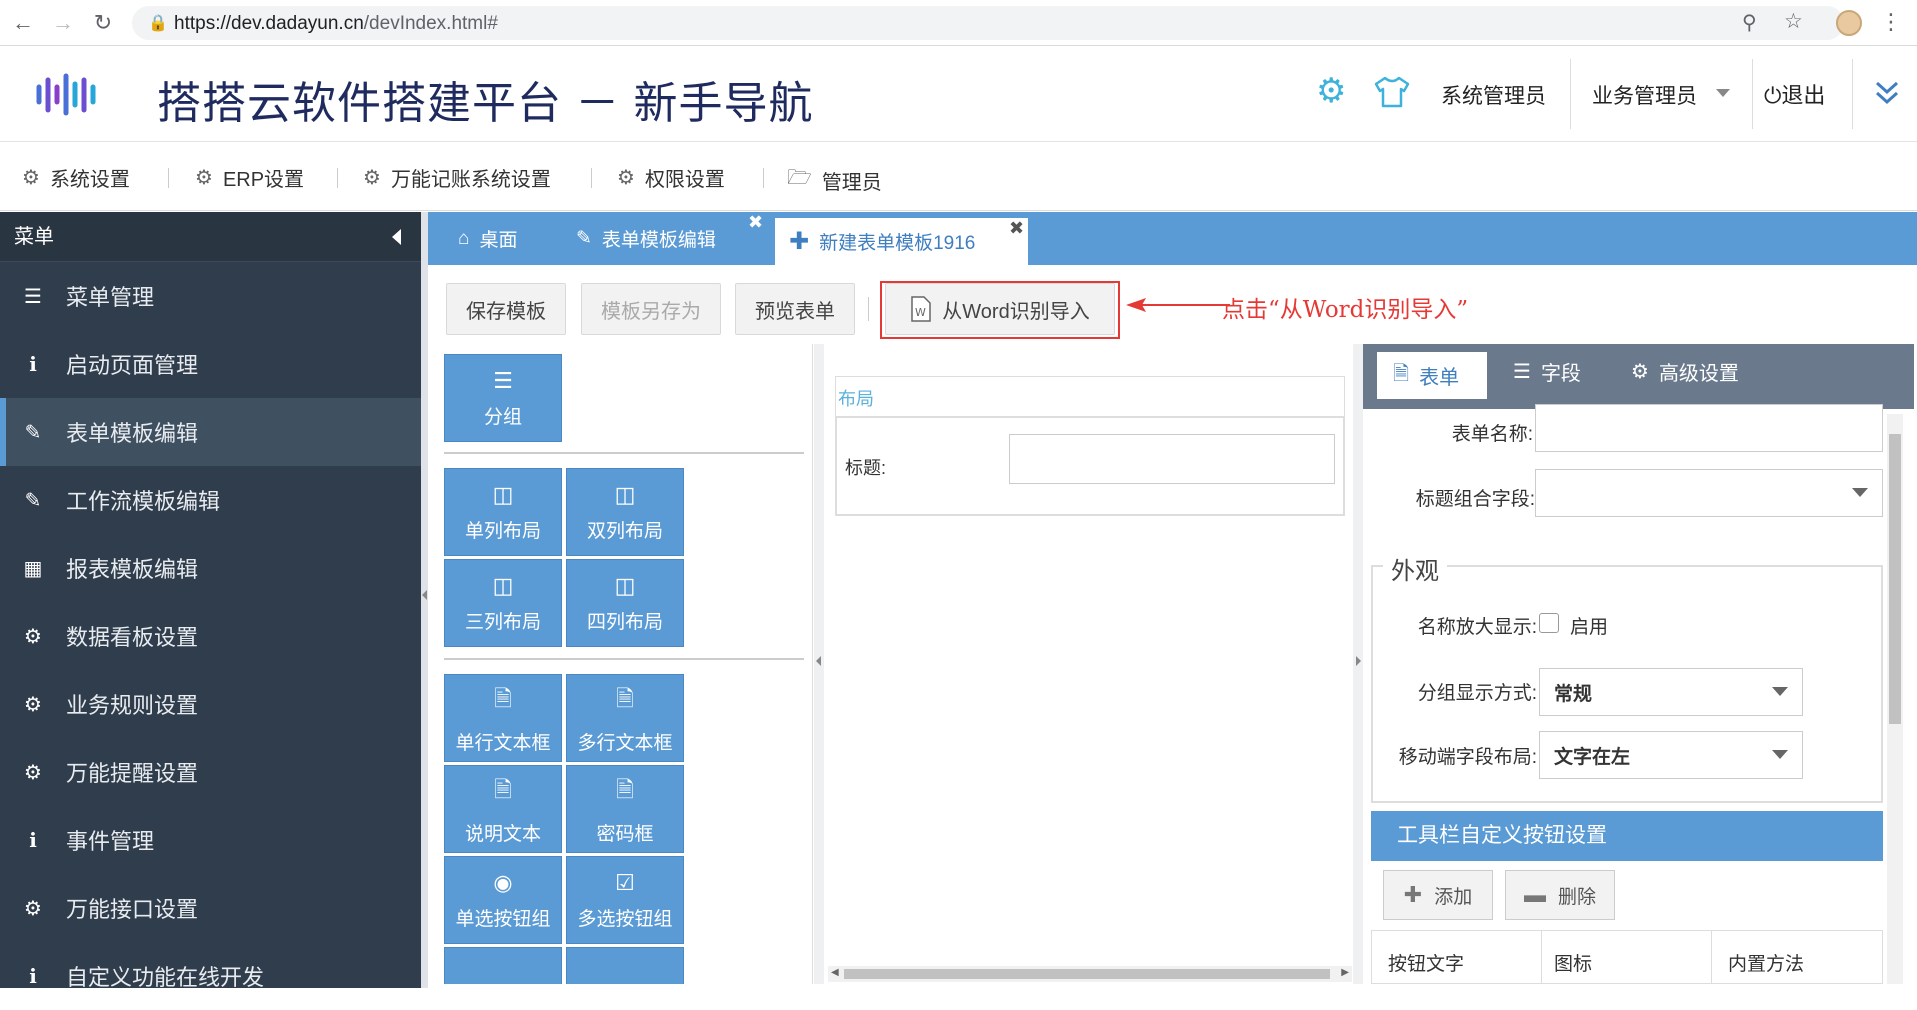 The height and width of the screenshot is (1010, 1917). I want to click on edit-icon: ✎, so click(33, 432).